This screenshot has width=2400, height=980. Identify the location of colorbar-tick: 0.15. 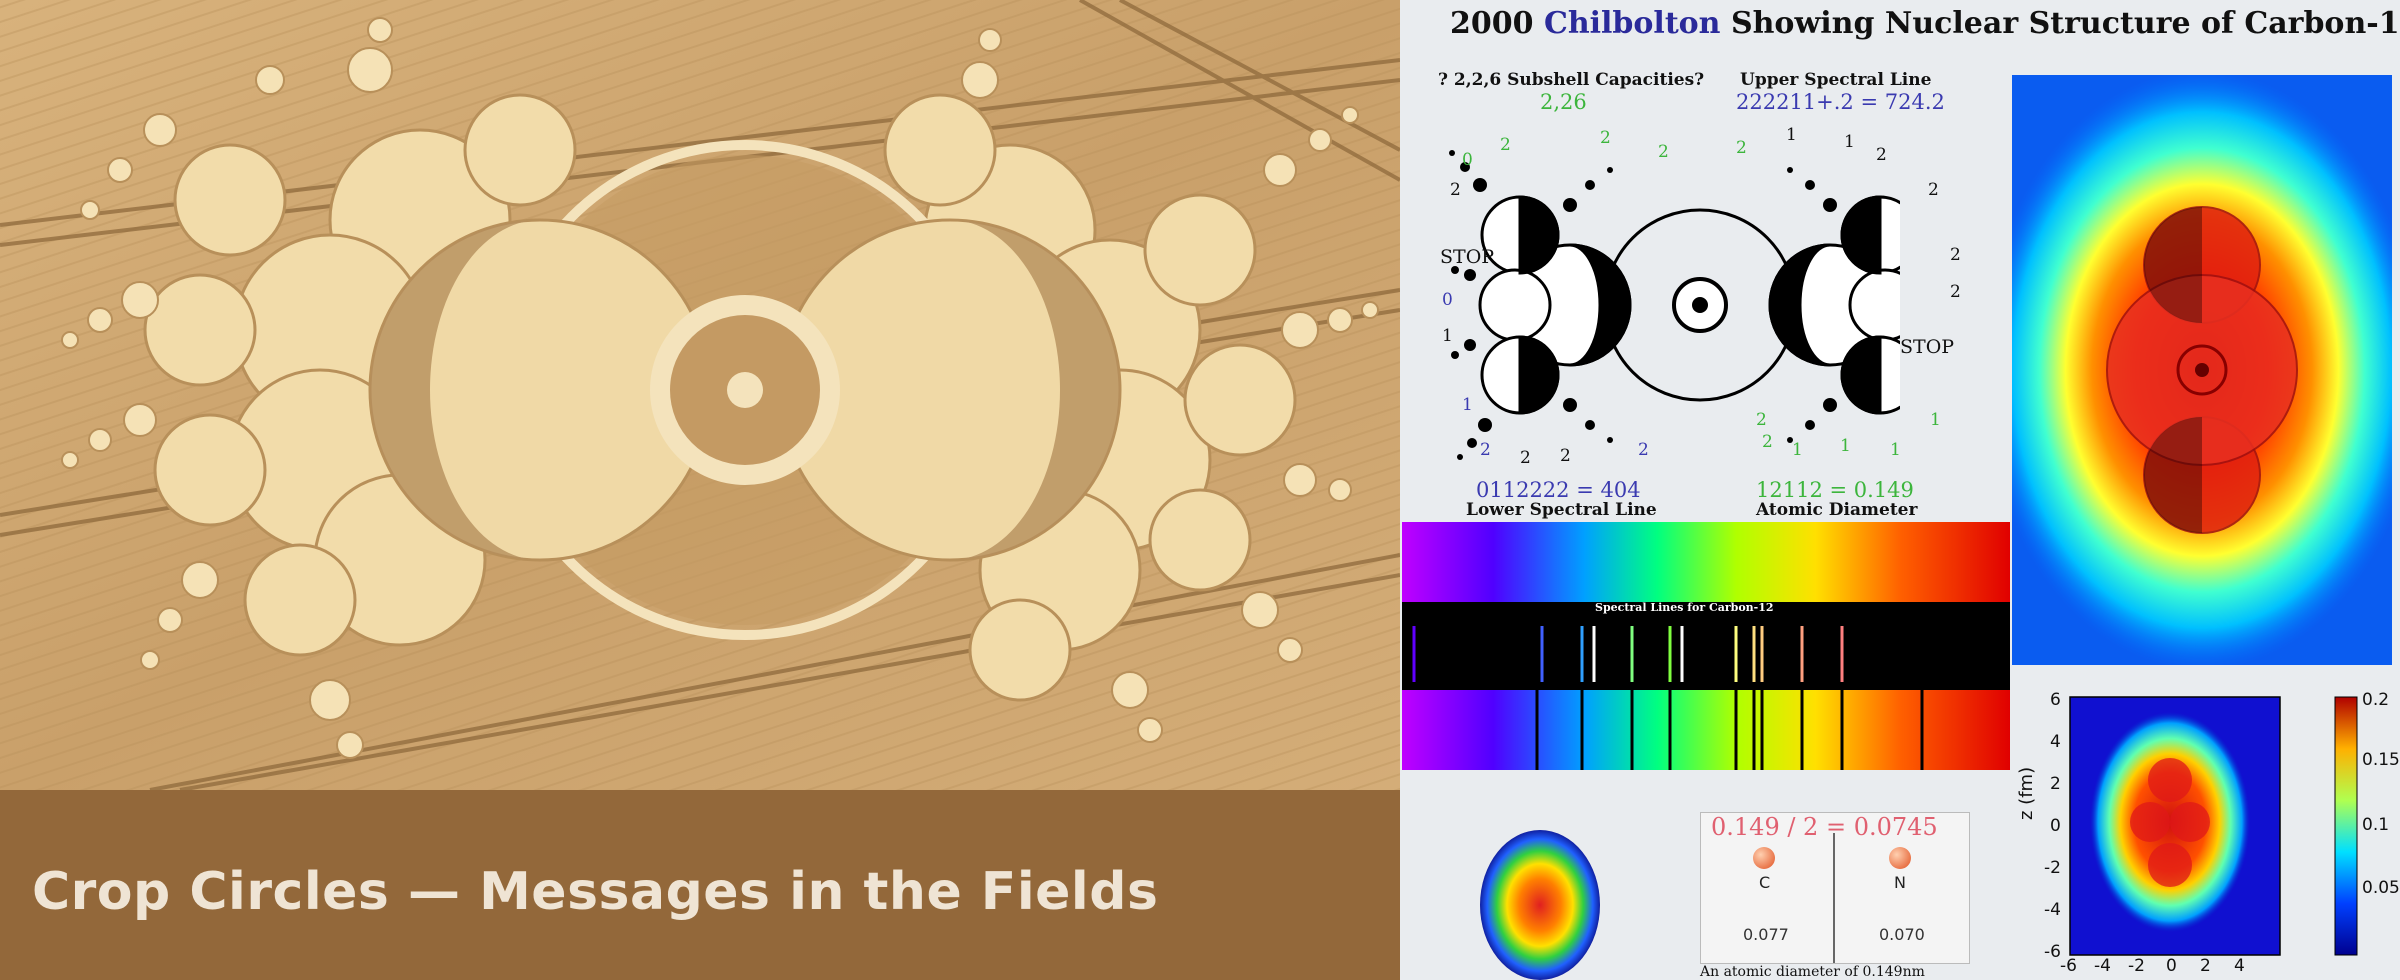
(2381, 760).